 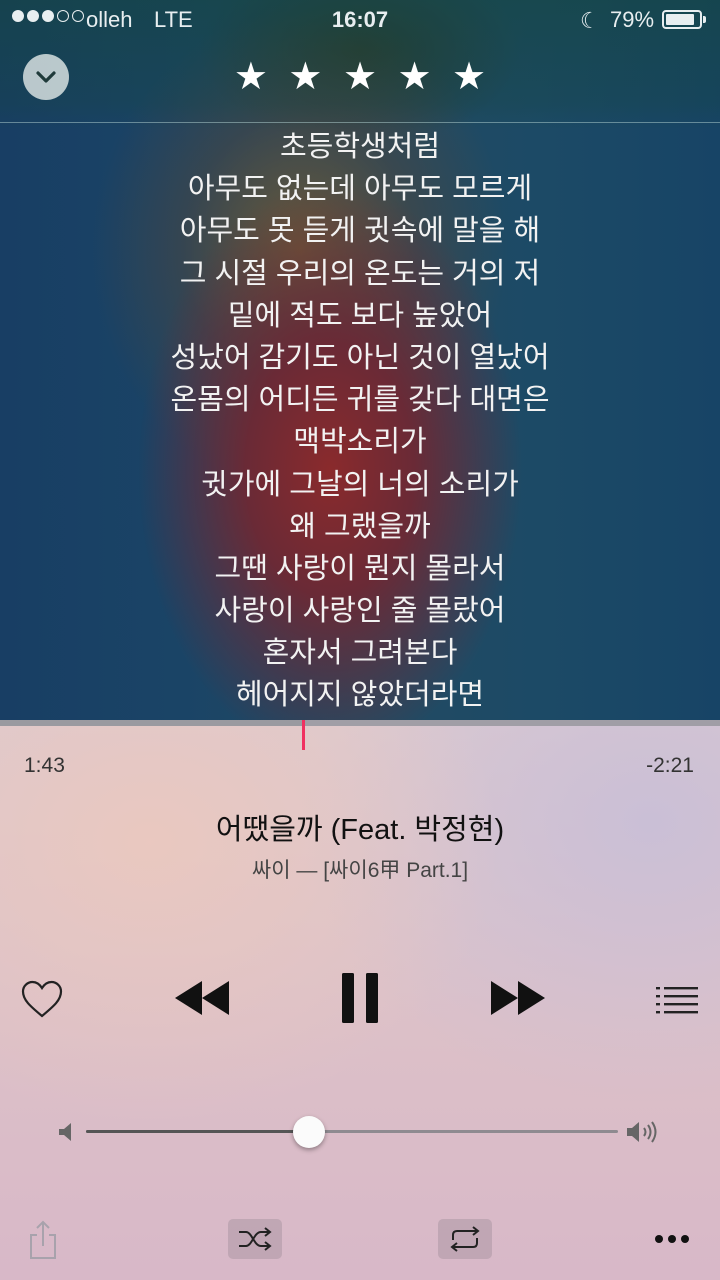 I want to click on lyric-line: 그 시절 우리의 온도는 거의 저, so click(x=360, y=273).